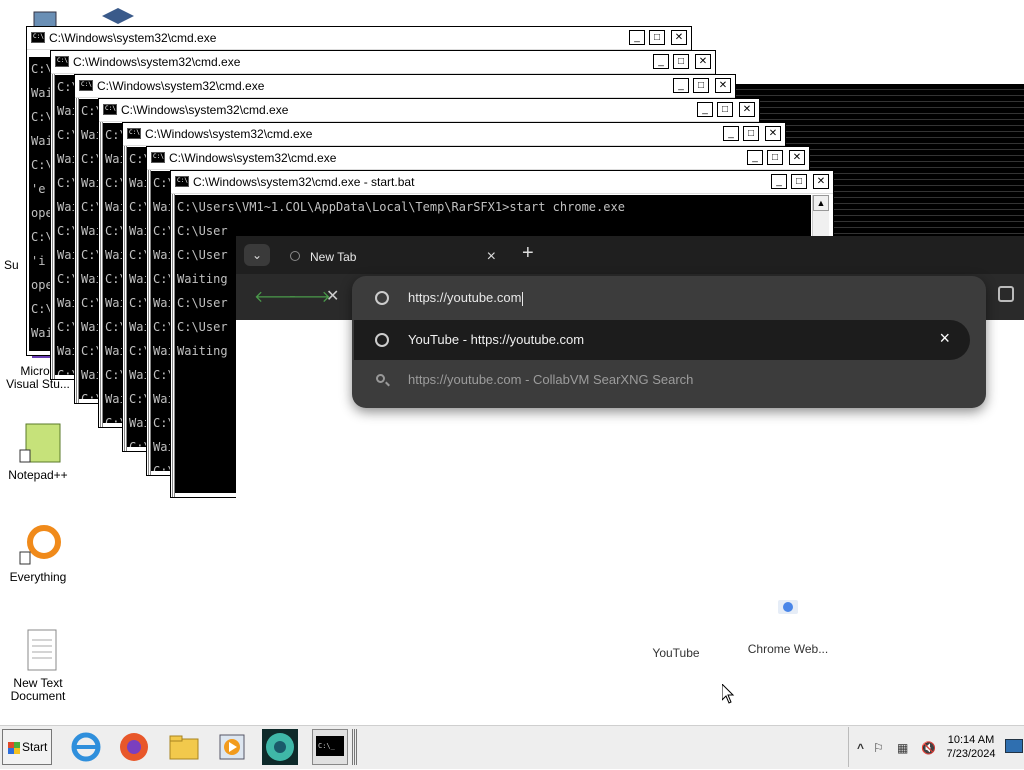 The width and height of the screenshot is (1024, 770). Describe the element at coordinates (295, 256) in the screenshot. I see `new-tab-favicon-icon` at that location.